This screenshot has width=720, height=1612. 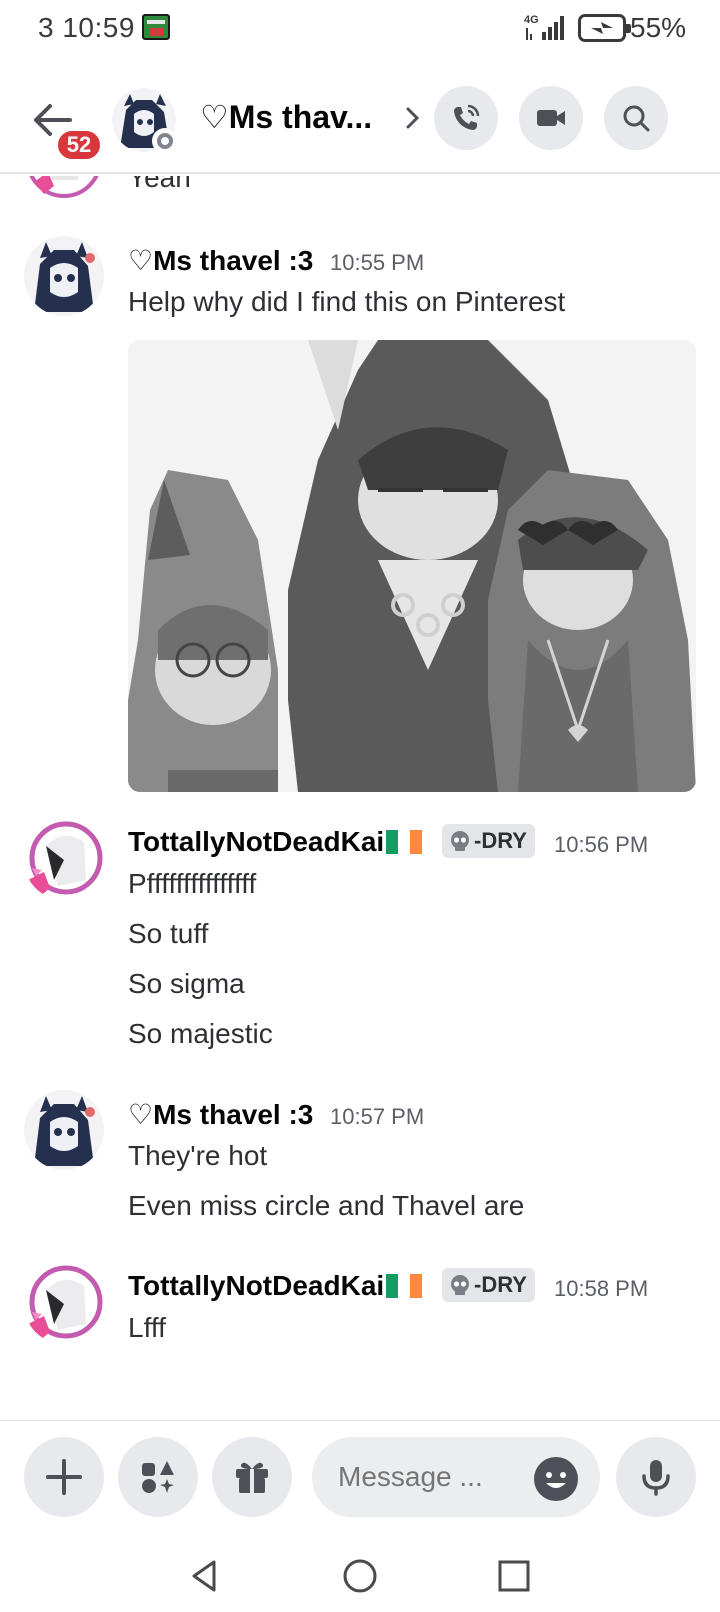 I want to click on voice-call-button, so click(x=466, y=118).